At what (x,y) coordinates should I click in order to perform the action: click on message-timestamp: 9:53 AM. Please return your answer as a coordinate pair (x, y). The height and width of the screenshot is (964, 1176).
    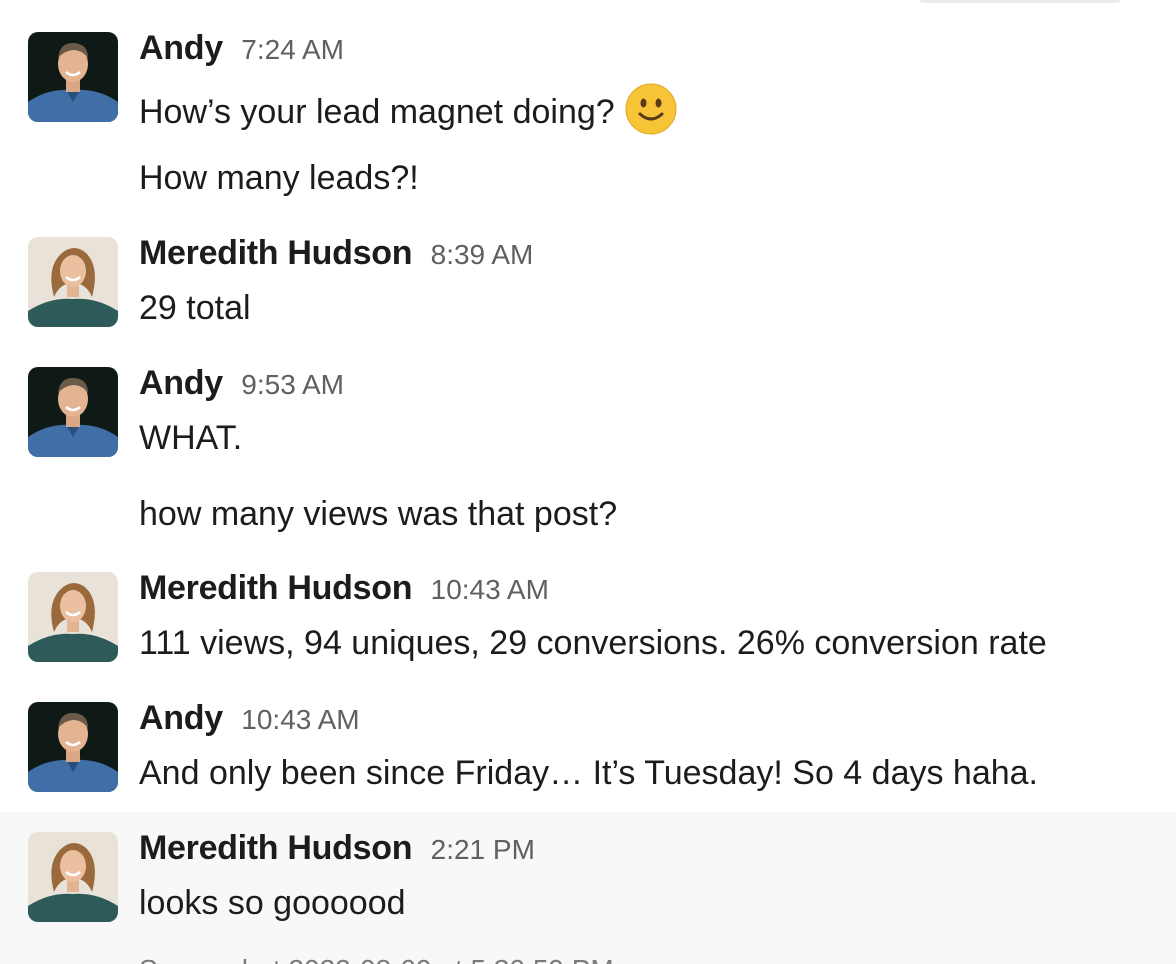
    Looking at the image, I should click on (292, 384).